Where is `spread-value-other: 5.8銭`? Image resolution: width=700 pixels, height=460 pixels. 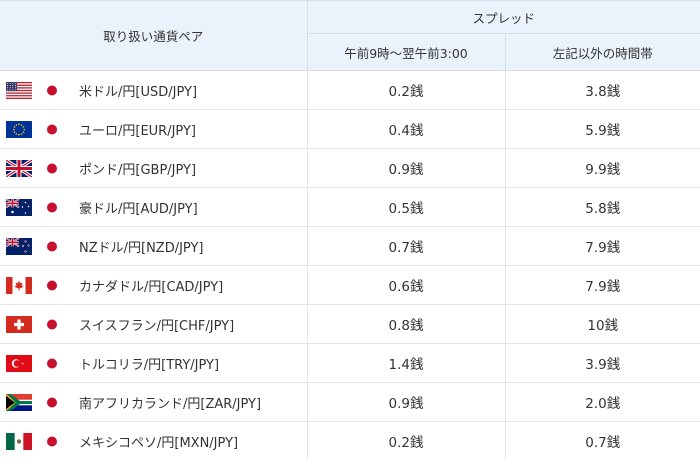
spread-value-other: 5.8銭 is located at coordinates (602, 207).